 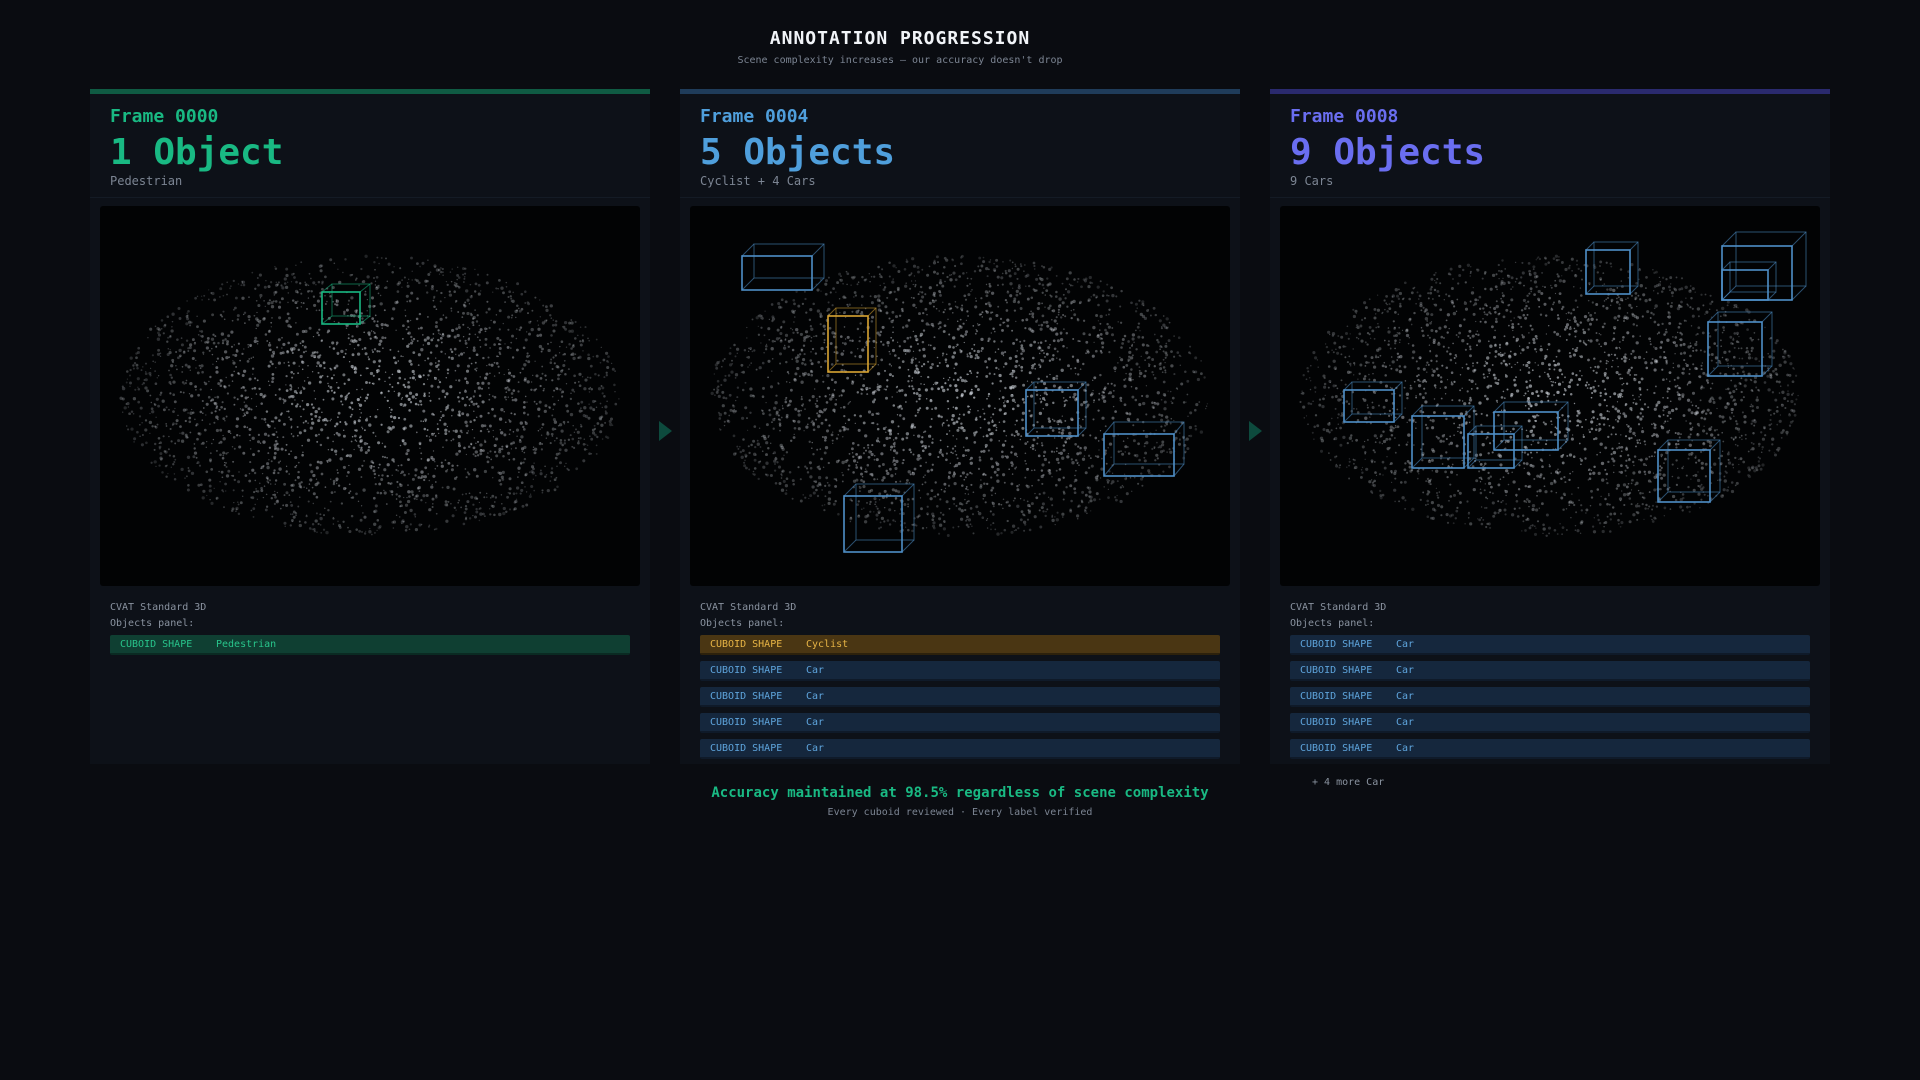 I want to click on object-row-pedestrian: CUBOID SHAPE Pedestrian, so click(x=370, y=645).